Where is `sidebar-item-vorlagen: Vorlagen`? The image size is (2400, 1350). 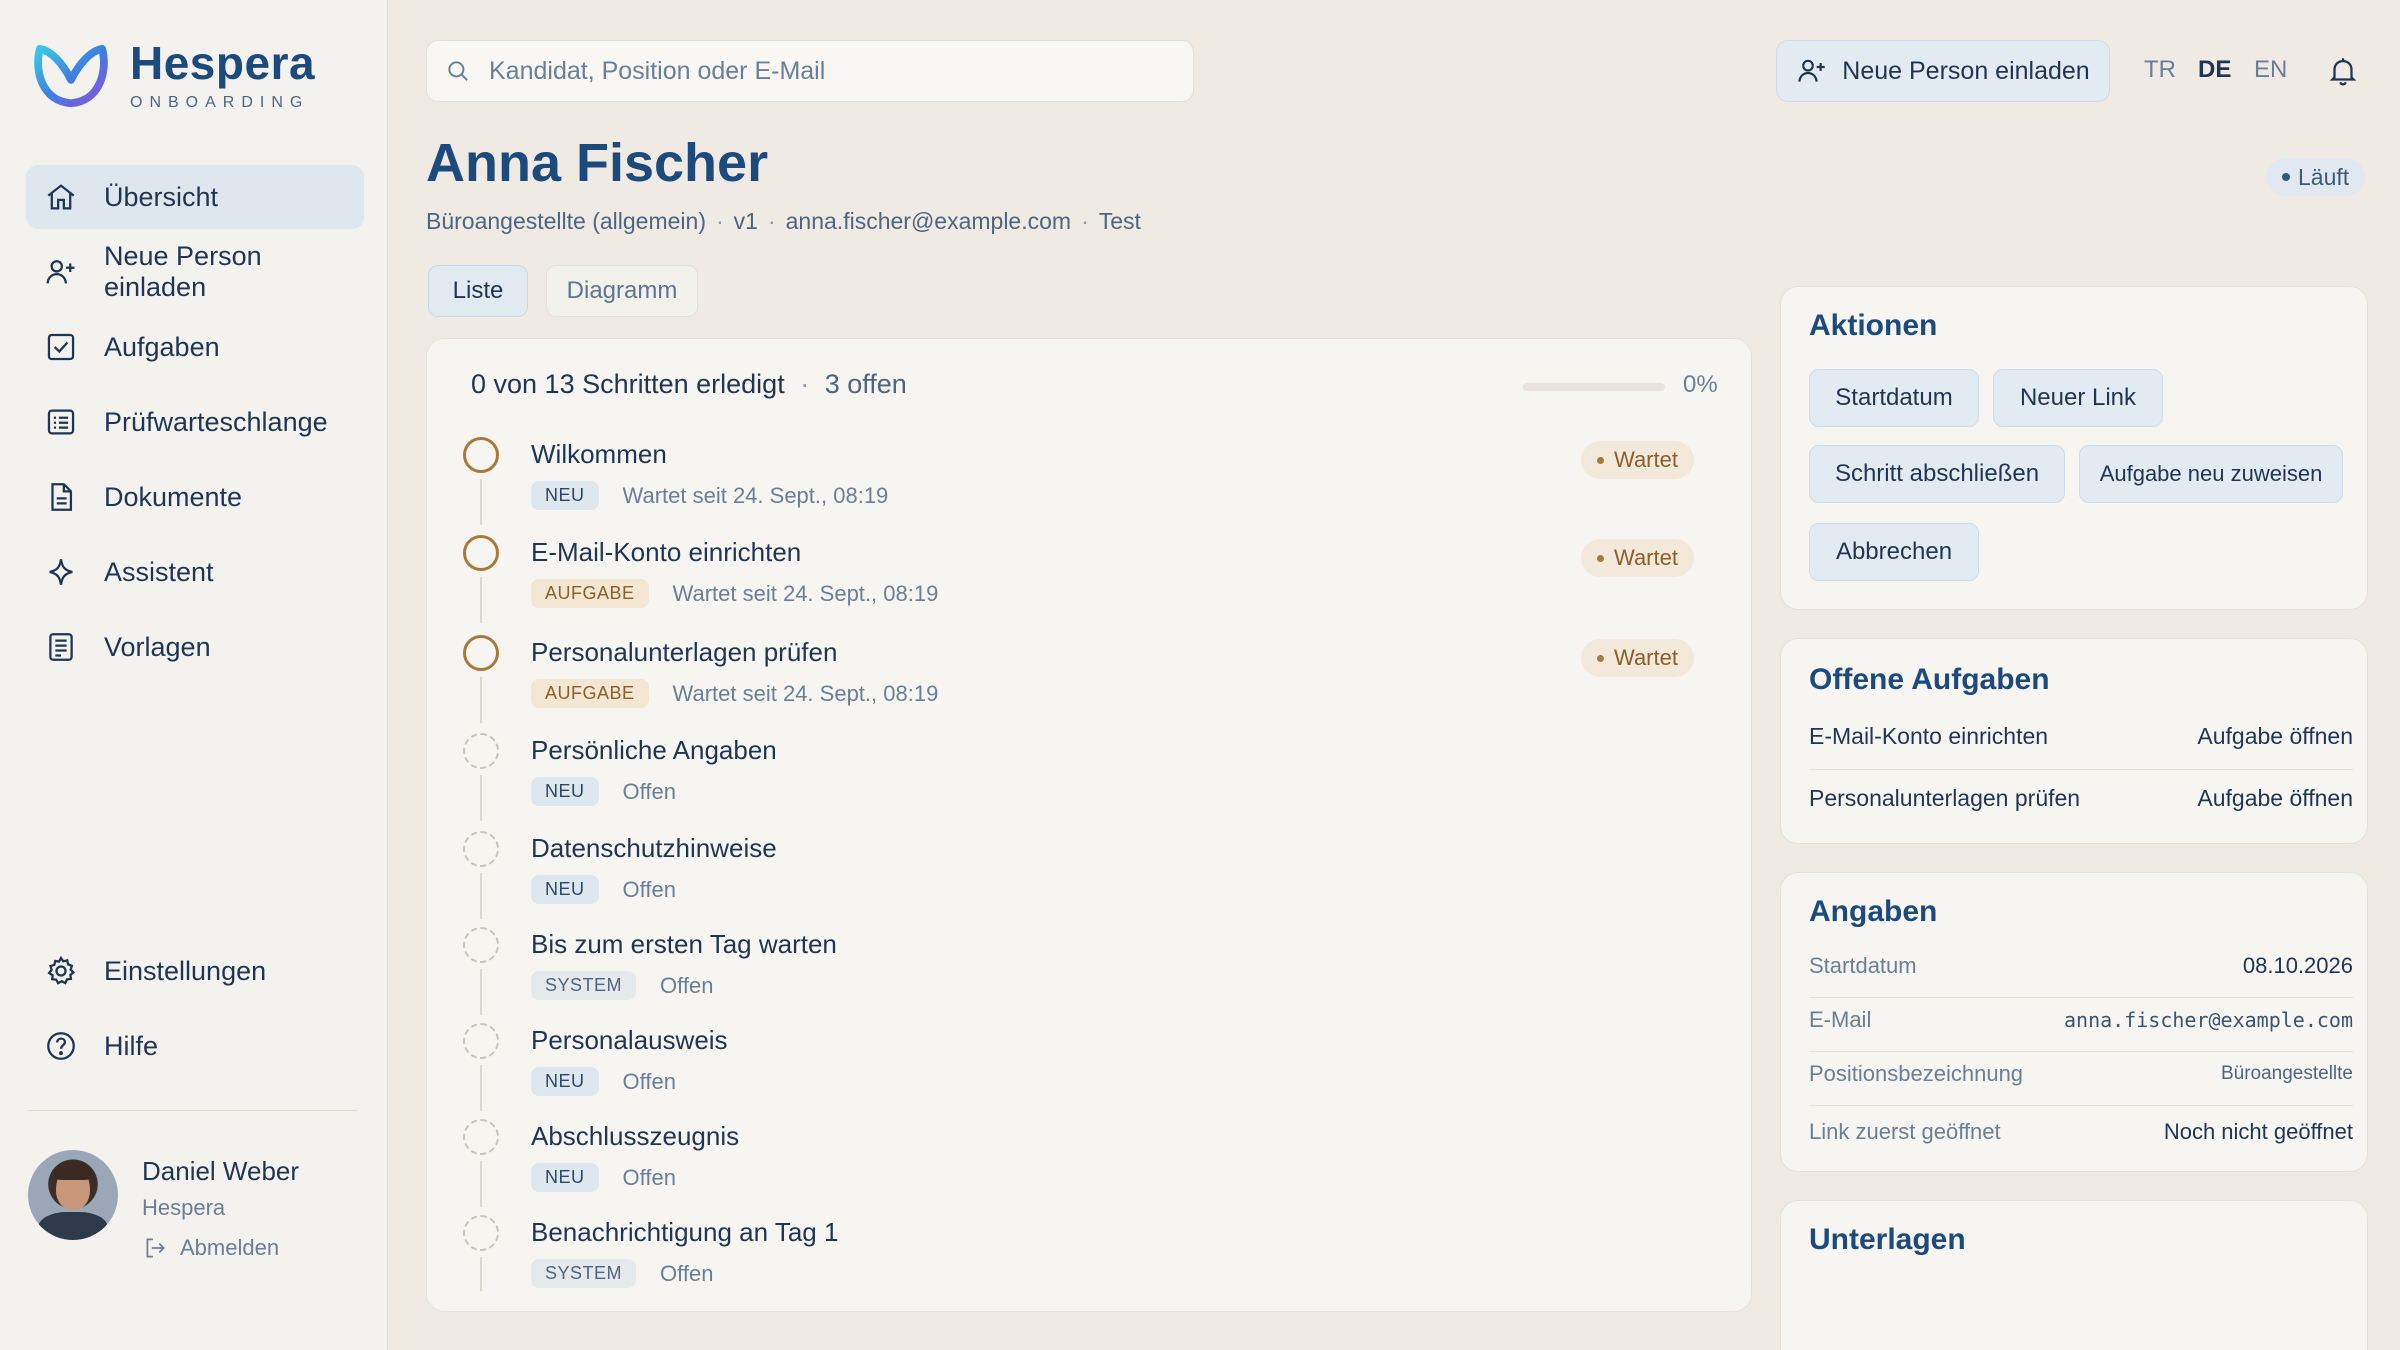 sidebar-item-vorlagen: Vorlagen is located at coordinates (195, 647).